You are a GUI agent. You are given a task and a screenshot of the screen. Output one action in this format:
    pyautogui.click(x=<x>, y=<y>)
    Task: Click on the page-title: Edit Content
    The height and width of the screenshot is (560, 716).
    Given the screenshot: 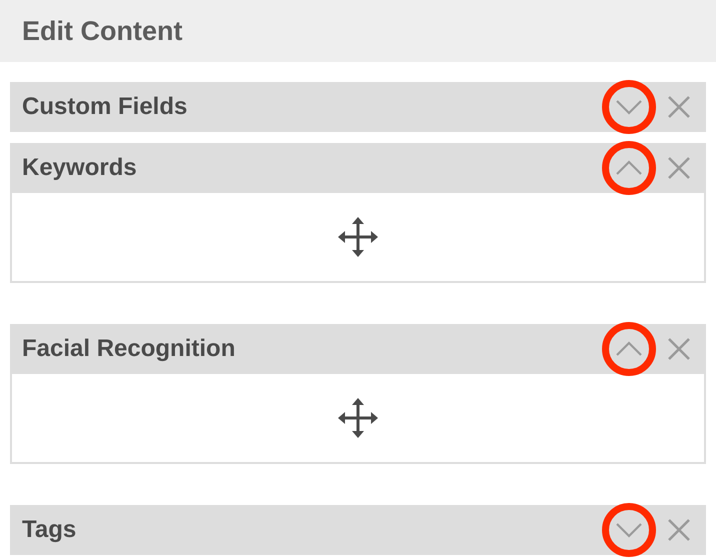 What is the action you would take?
    pyautogui.click(x=102, y=31)
    